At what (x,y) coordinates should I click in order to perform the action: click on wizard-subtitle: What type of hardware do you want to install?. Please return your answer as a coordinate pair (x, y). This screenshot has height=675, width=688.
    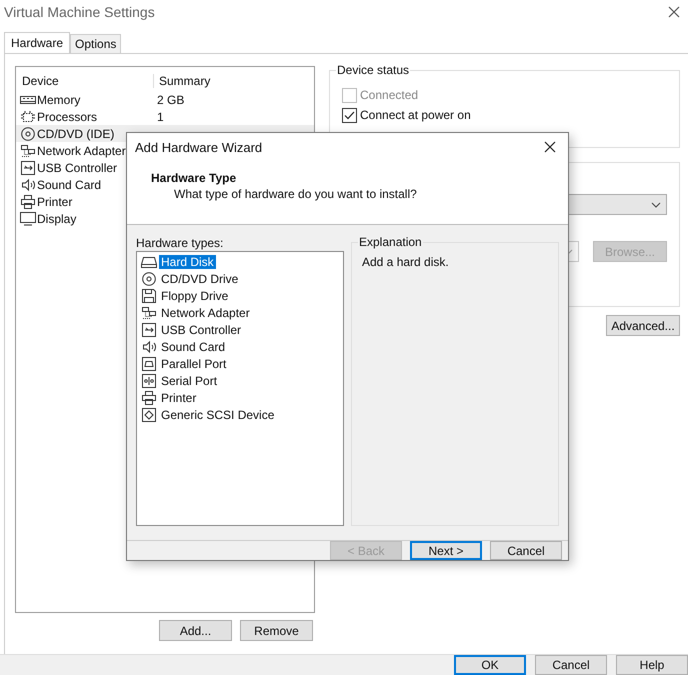
    Looking at the image, I should click on (295, 194).